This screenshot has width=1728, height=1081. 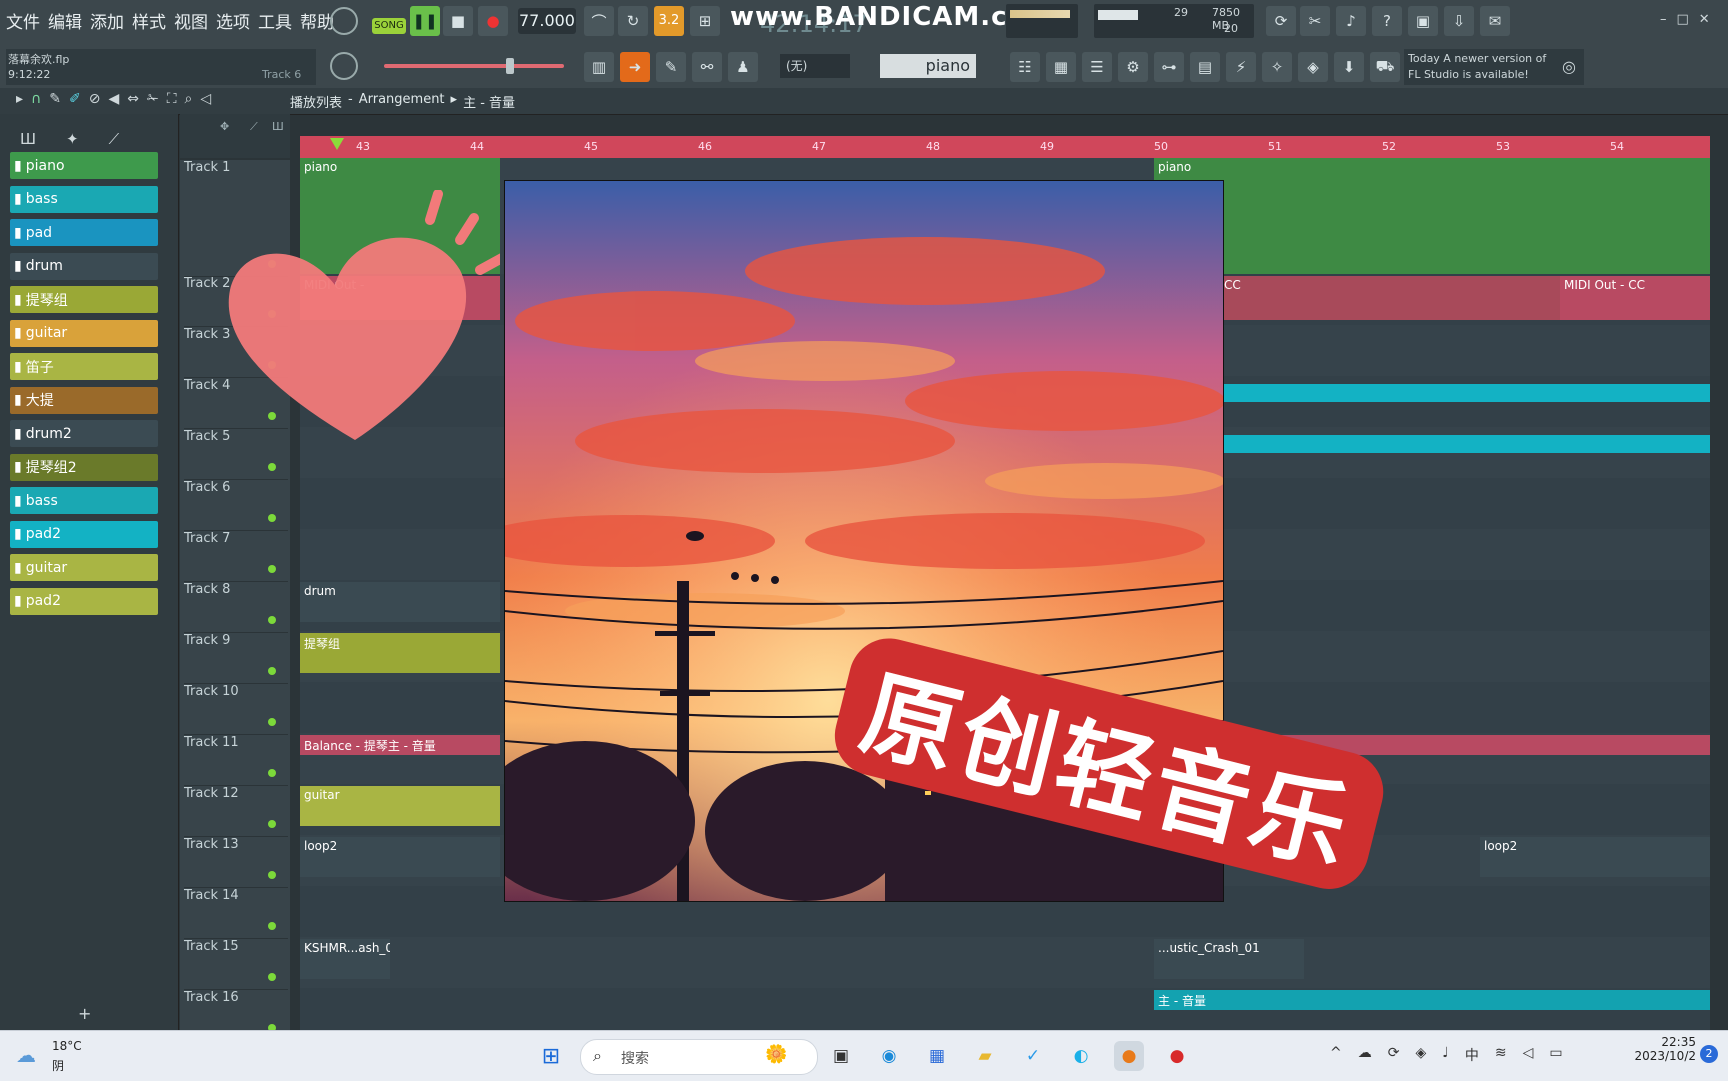 What do you see at coordinates (425, 21) in the screenshot?
I see `pause-button: ❚❚` at bounding box center [425, 21].